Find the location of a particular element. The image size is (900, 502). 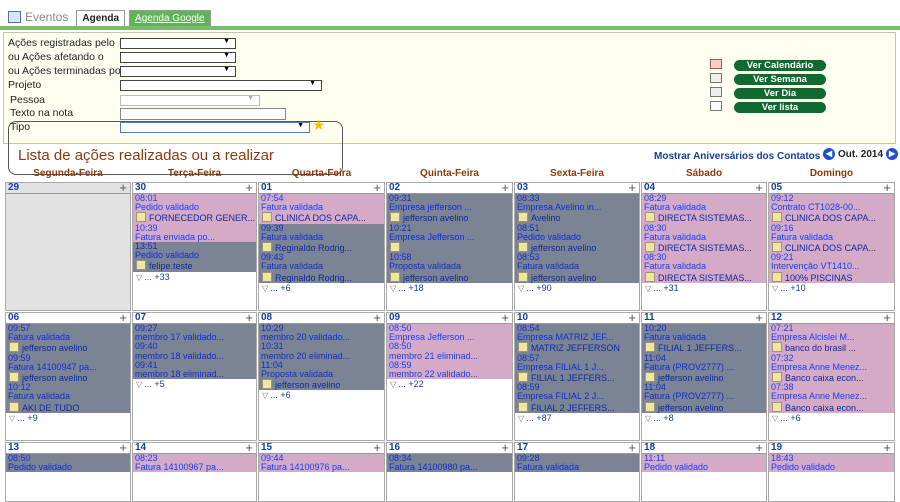

day-number: 06 is located at coordinates (13, 318).